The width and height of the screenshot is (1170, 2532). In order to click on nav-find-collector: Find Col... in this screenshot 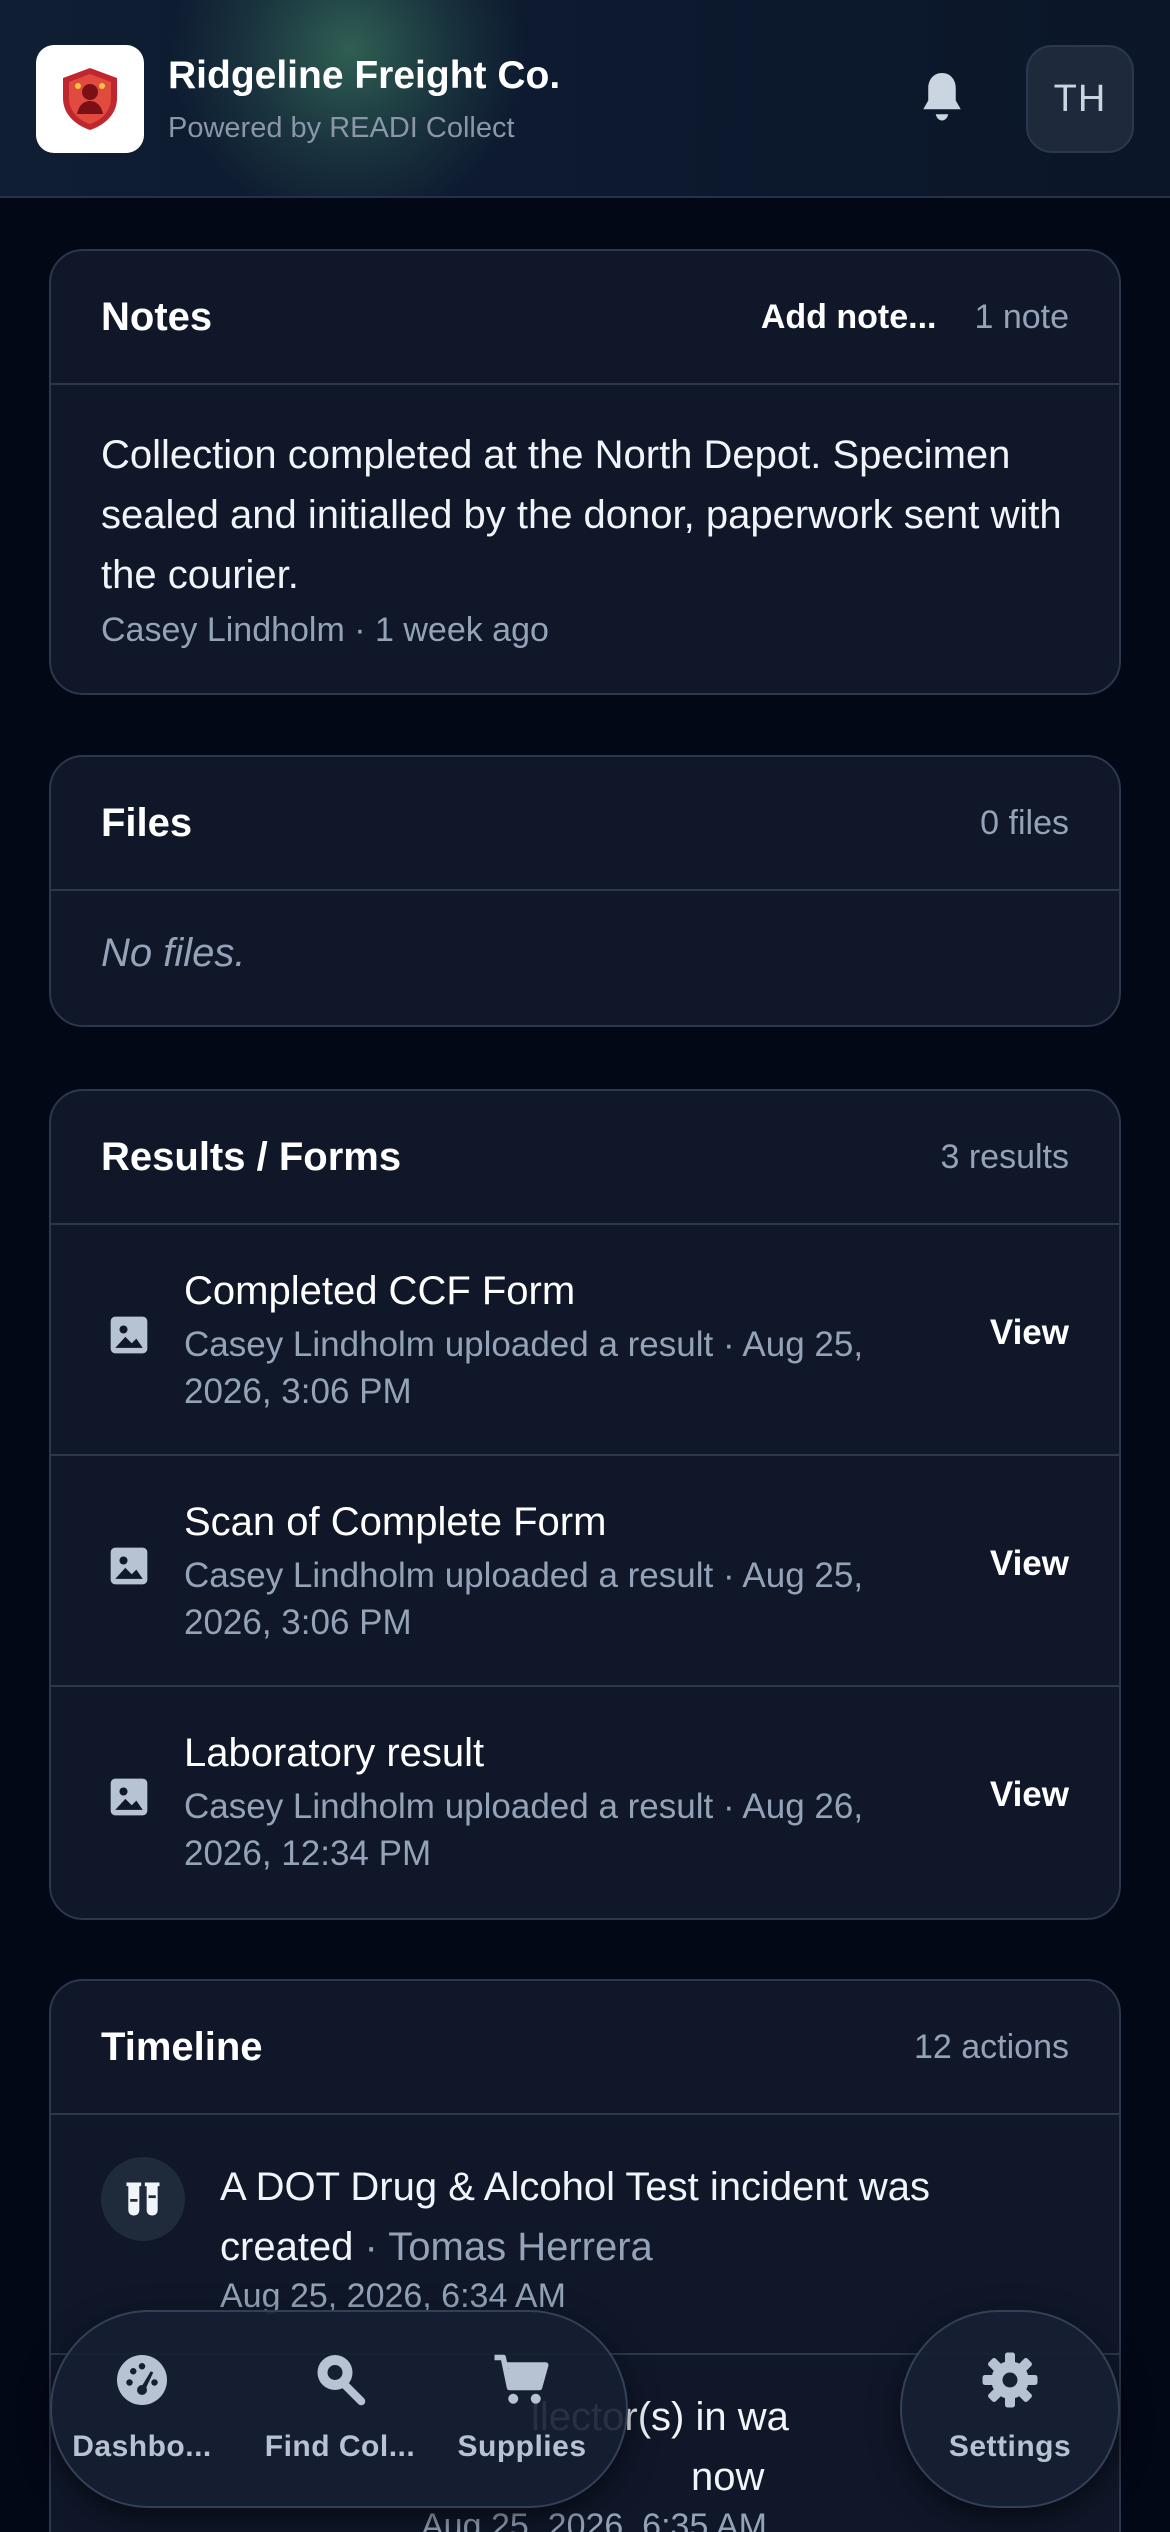, I will do `click(340, 2411)`.